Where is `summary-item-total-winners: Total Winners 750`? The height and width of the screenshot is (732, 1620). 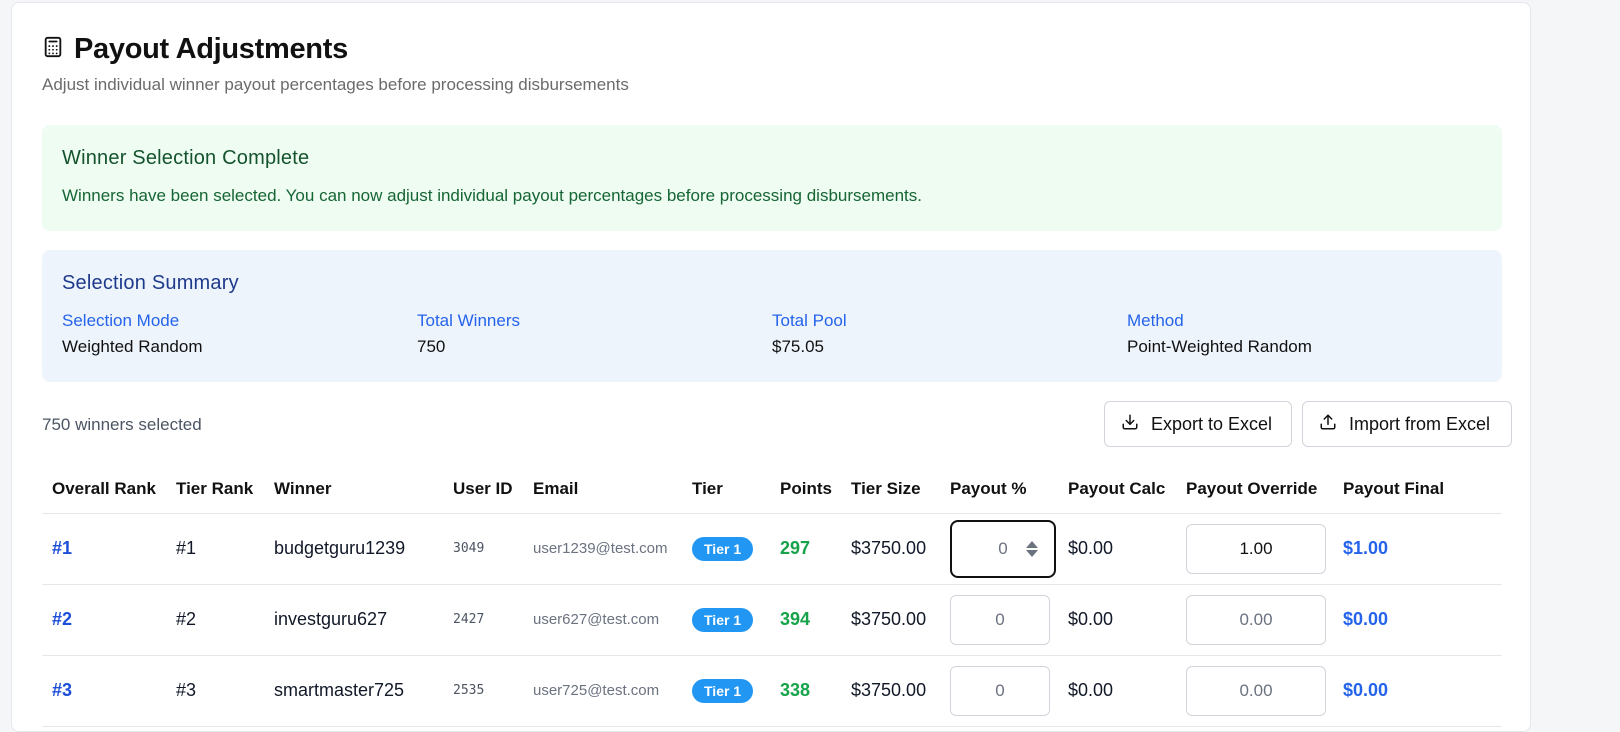 summary-item-total-winners: Total Winners 750 is located at coordinates (594, 334).